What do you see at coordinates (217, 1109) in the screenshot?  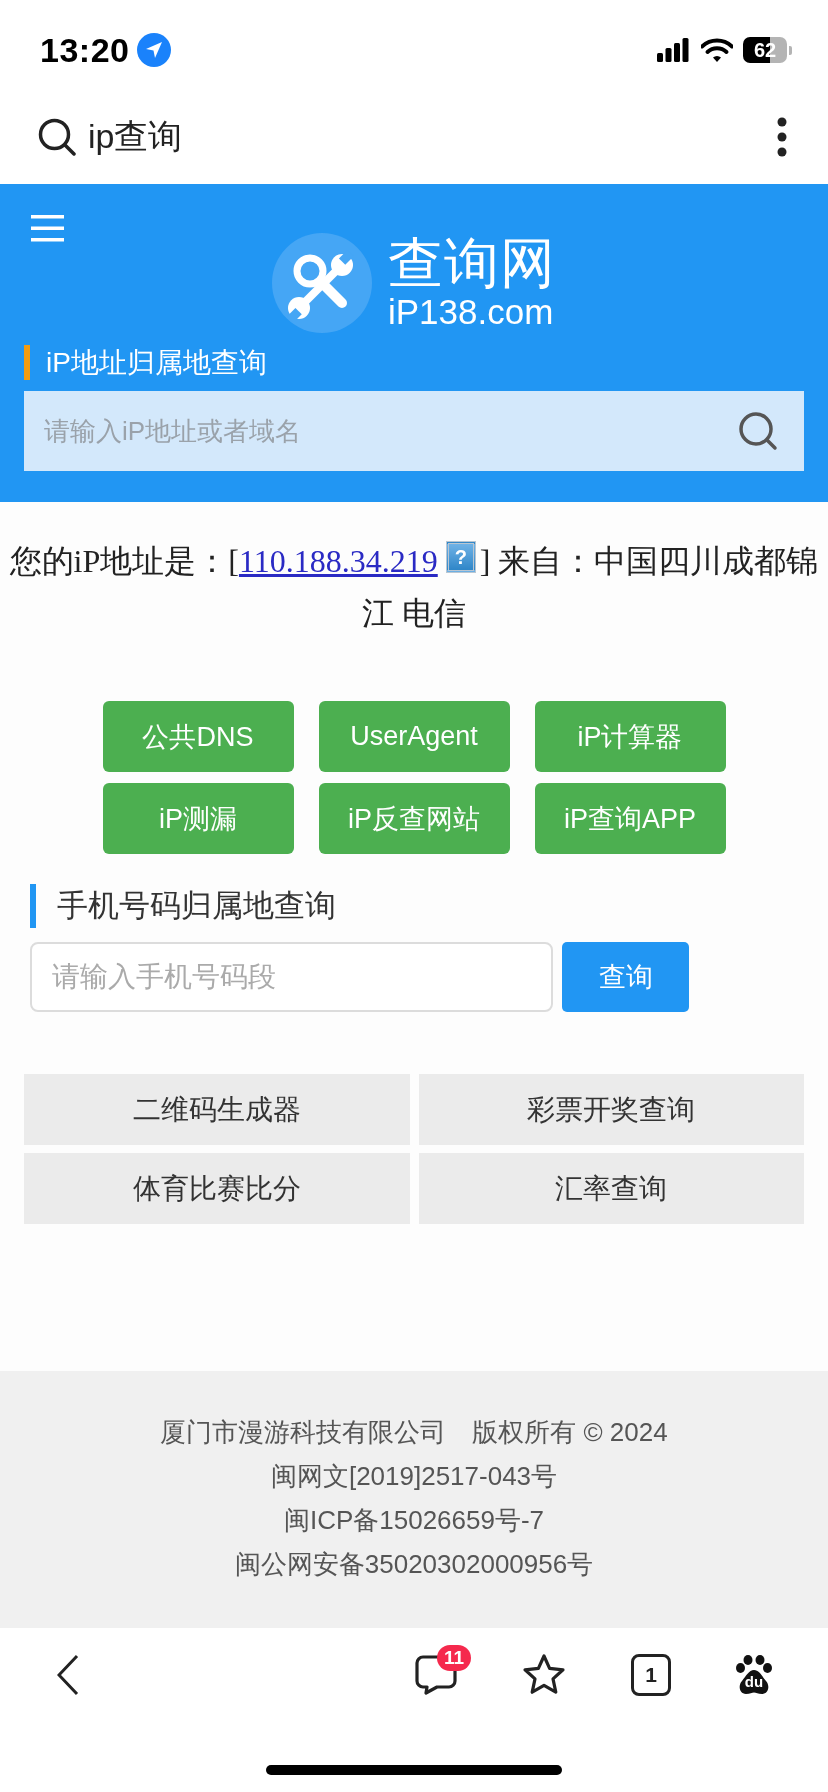 I see `tool-link: 二维码生成器` at bounding box center [217, 1109].